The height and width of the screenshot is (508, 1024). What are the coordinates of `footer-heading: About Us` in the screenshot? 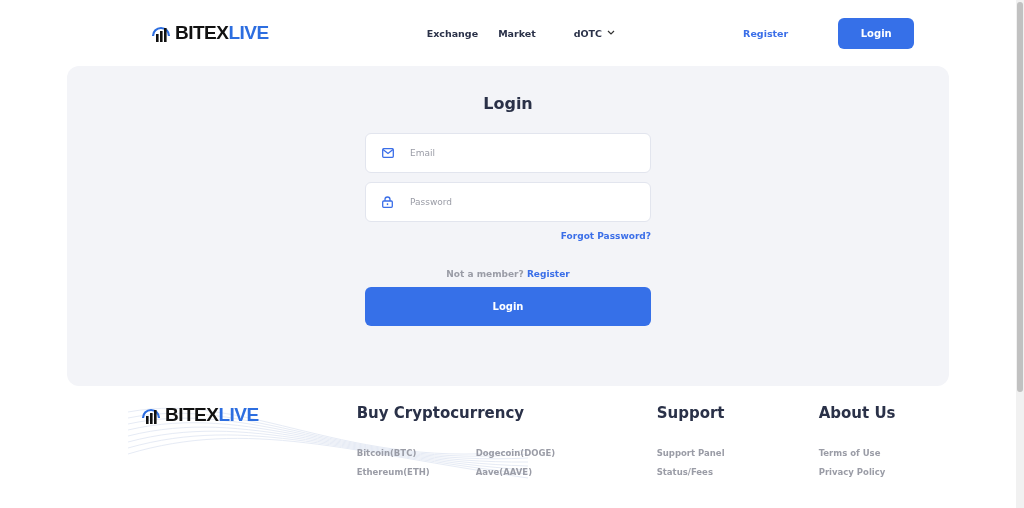 It's located at (857, 413).